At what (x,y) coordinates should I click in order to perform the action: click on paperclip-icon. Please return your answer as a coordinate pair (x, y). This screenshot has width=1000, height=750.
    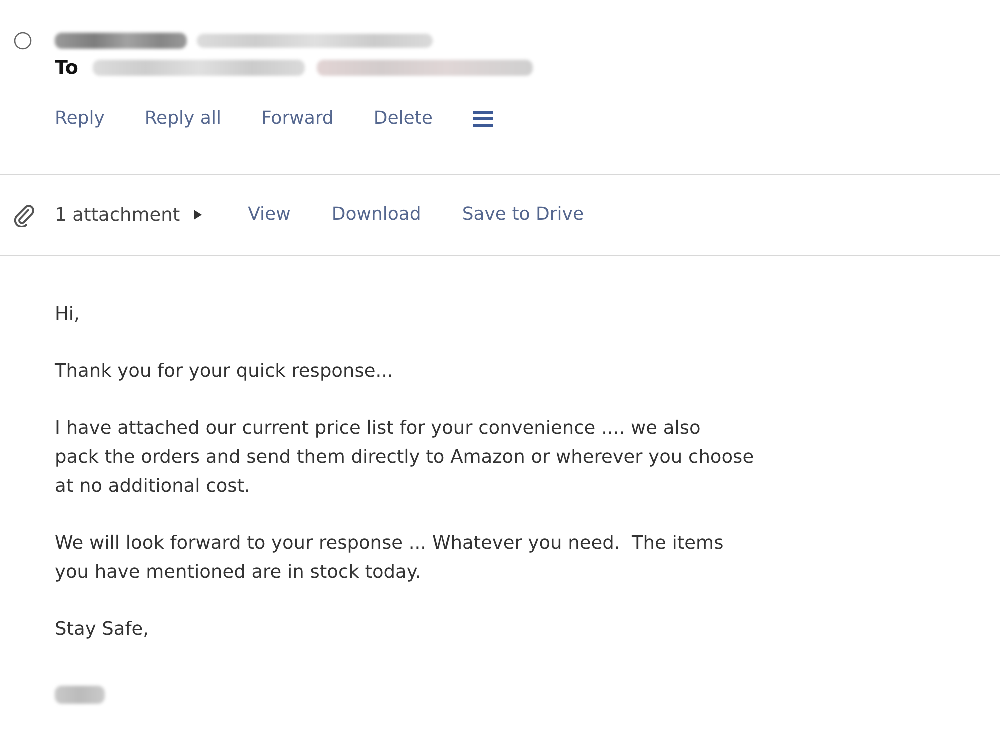
    Looking at the image, I should click on (25, 215).